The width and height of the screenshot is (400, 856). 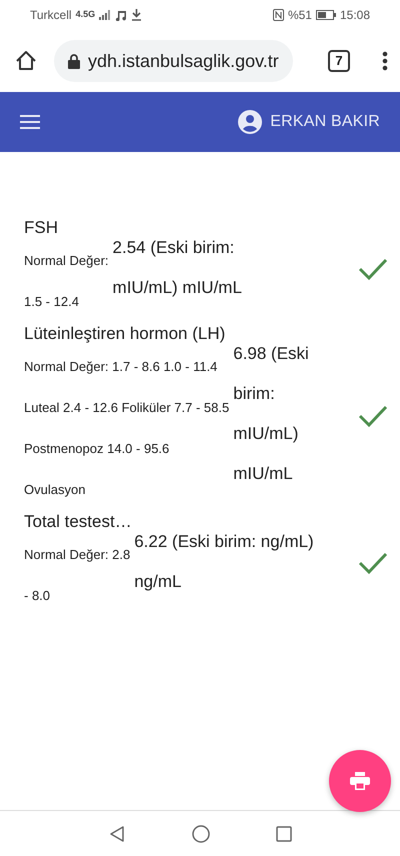 I want to click on tab-count-button: 7, so click(x=339, y=61).